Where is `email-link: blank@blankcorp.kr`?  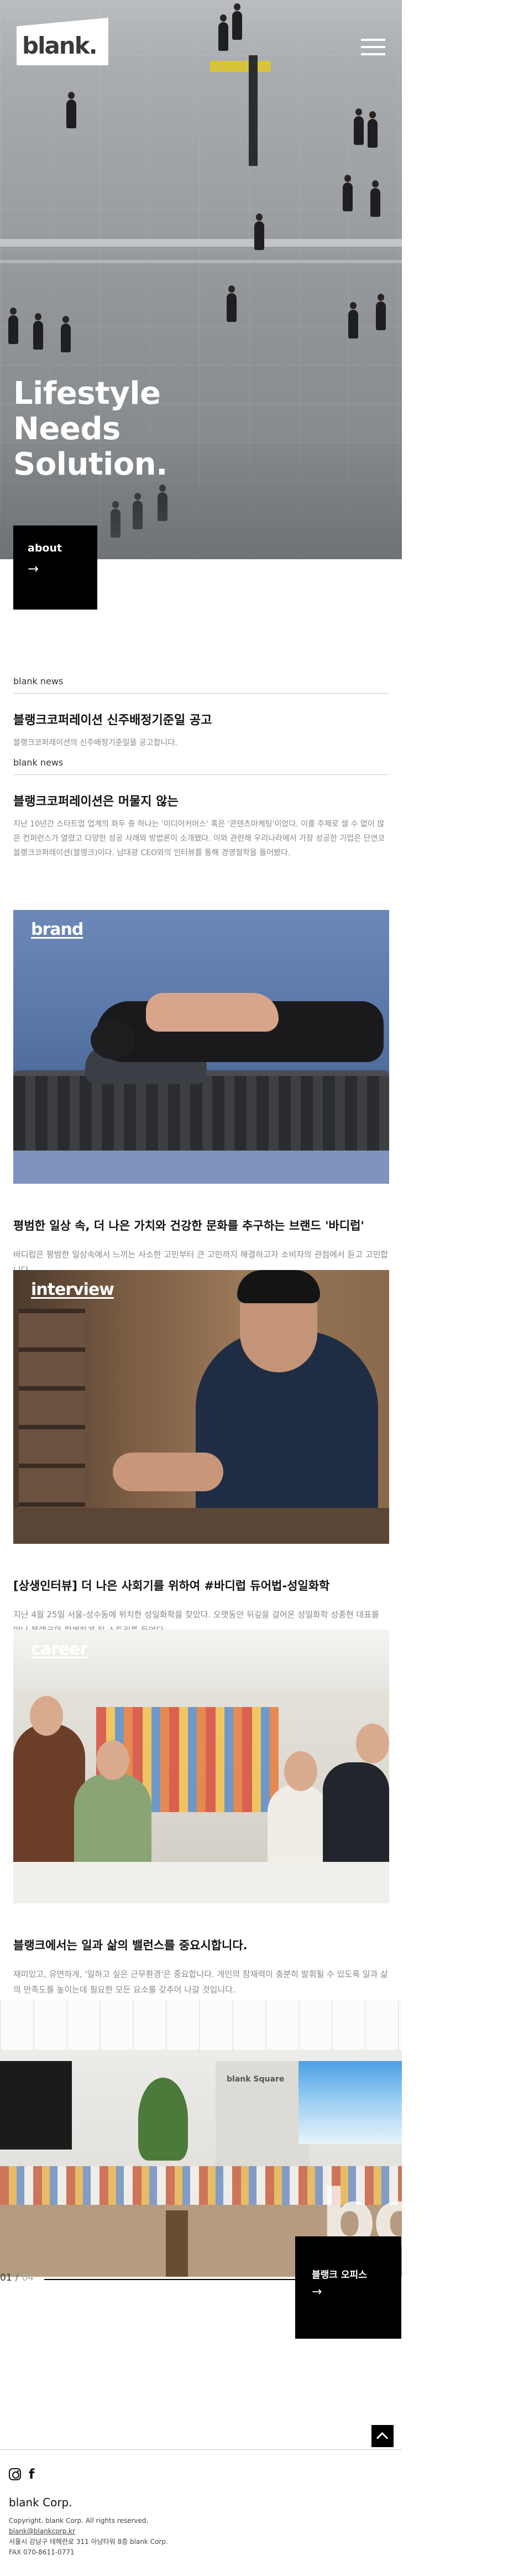 email-link: blank@blankcorp.kr is located at coordinates (42, 2531).